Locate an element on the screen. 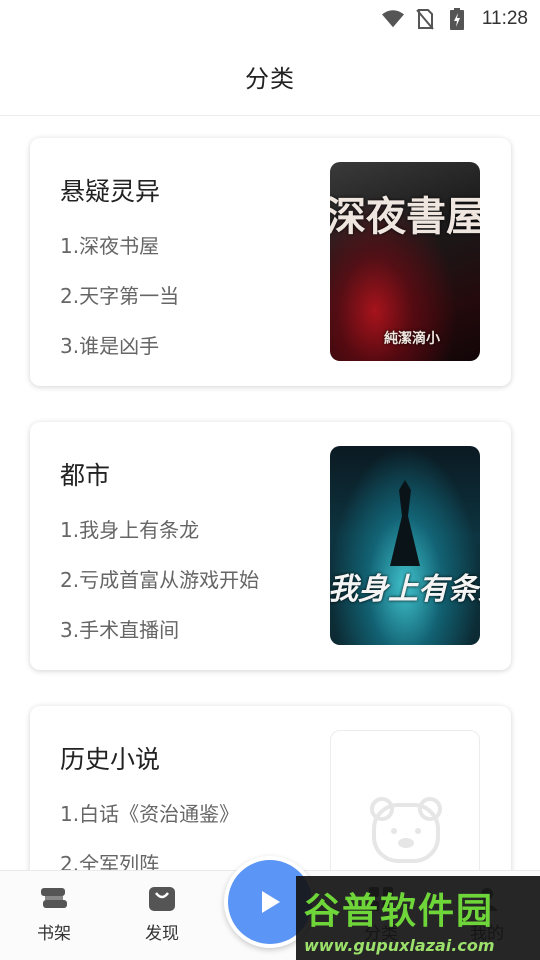 Image resolution: width=540 pixels, height=960 pixels. status-bar: 11:28 is located at coordinates (270, 19).